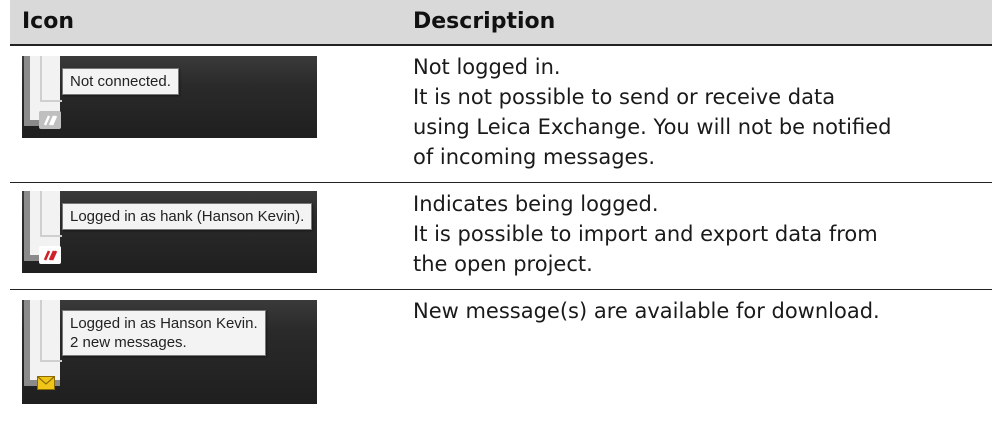 The image size is (998, 428). I want to click on envelope-icon, so click(46, 383).